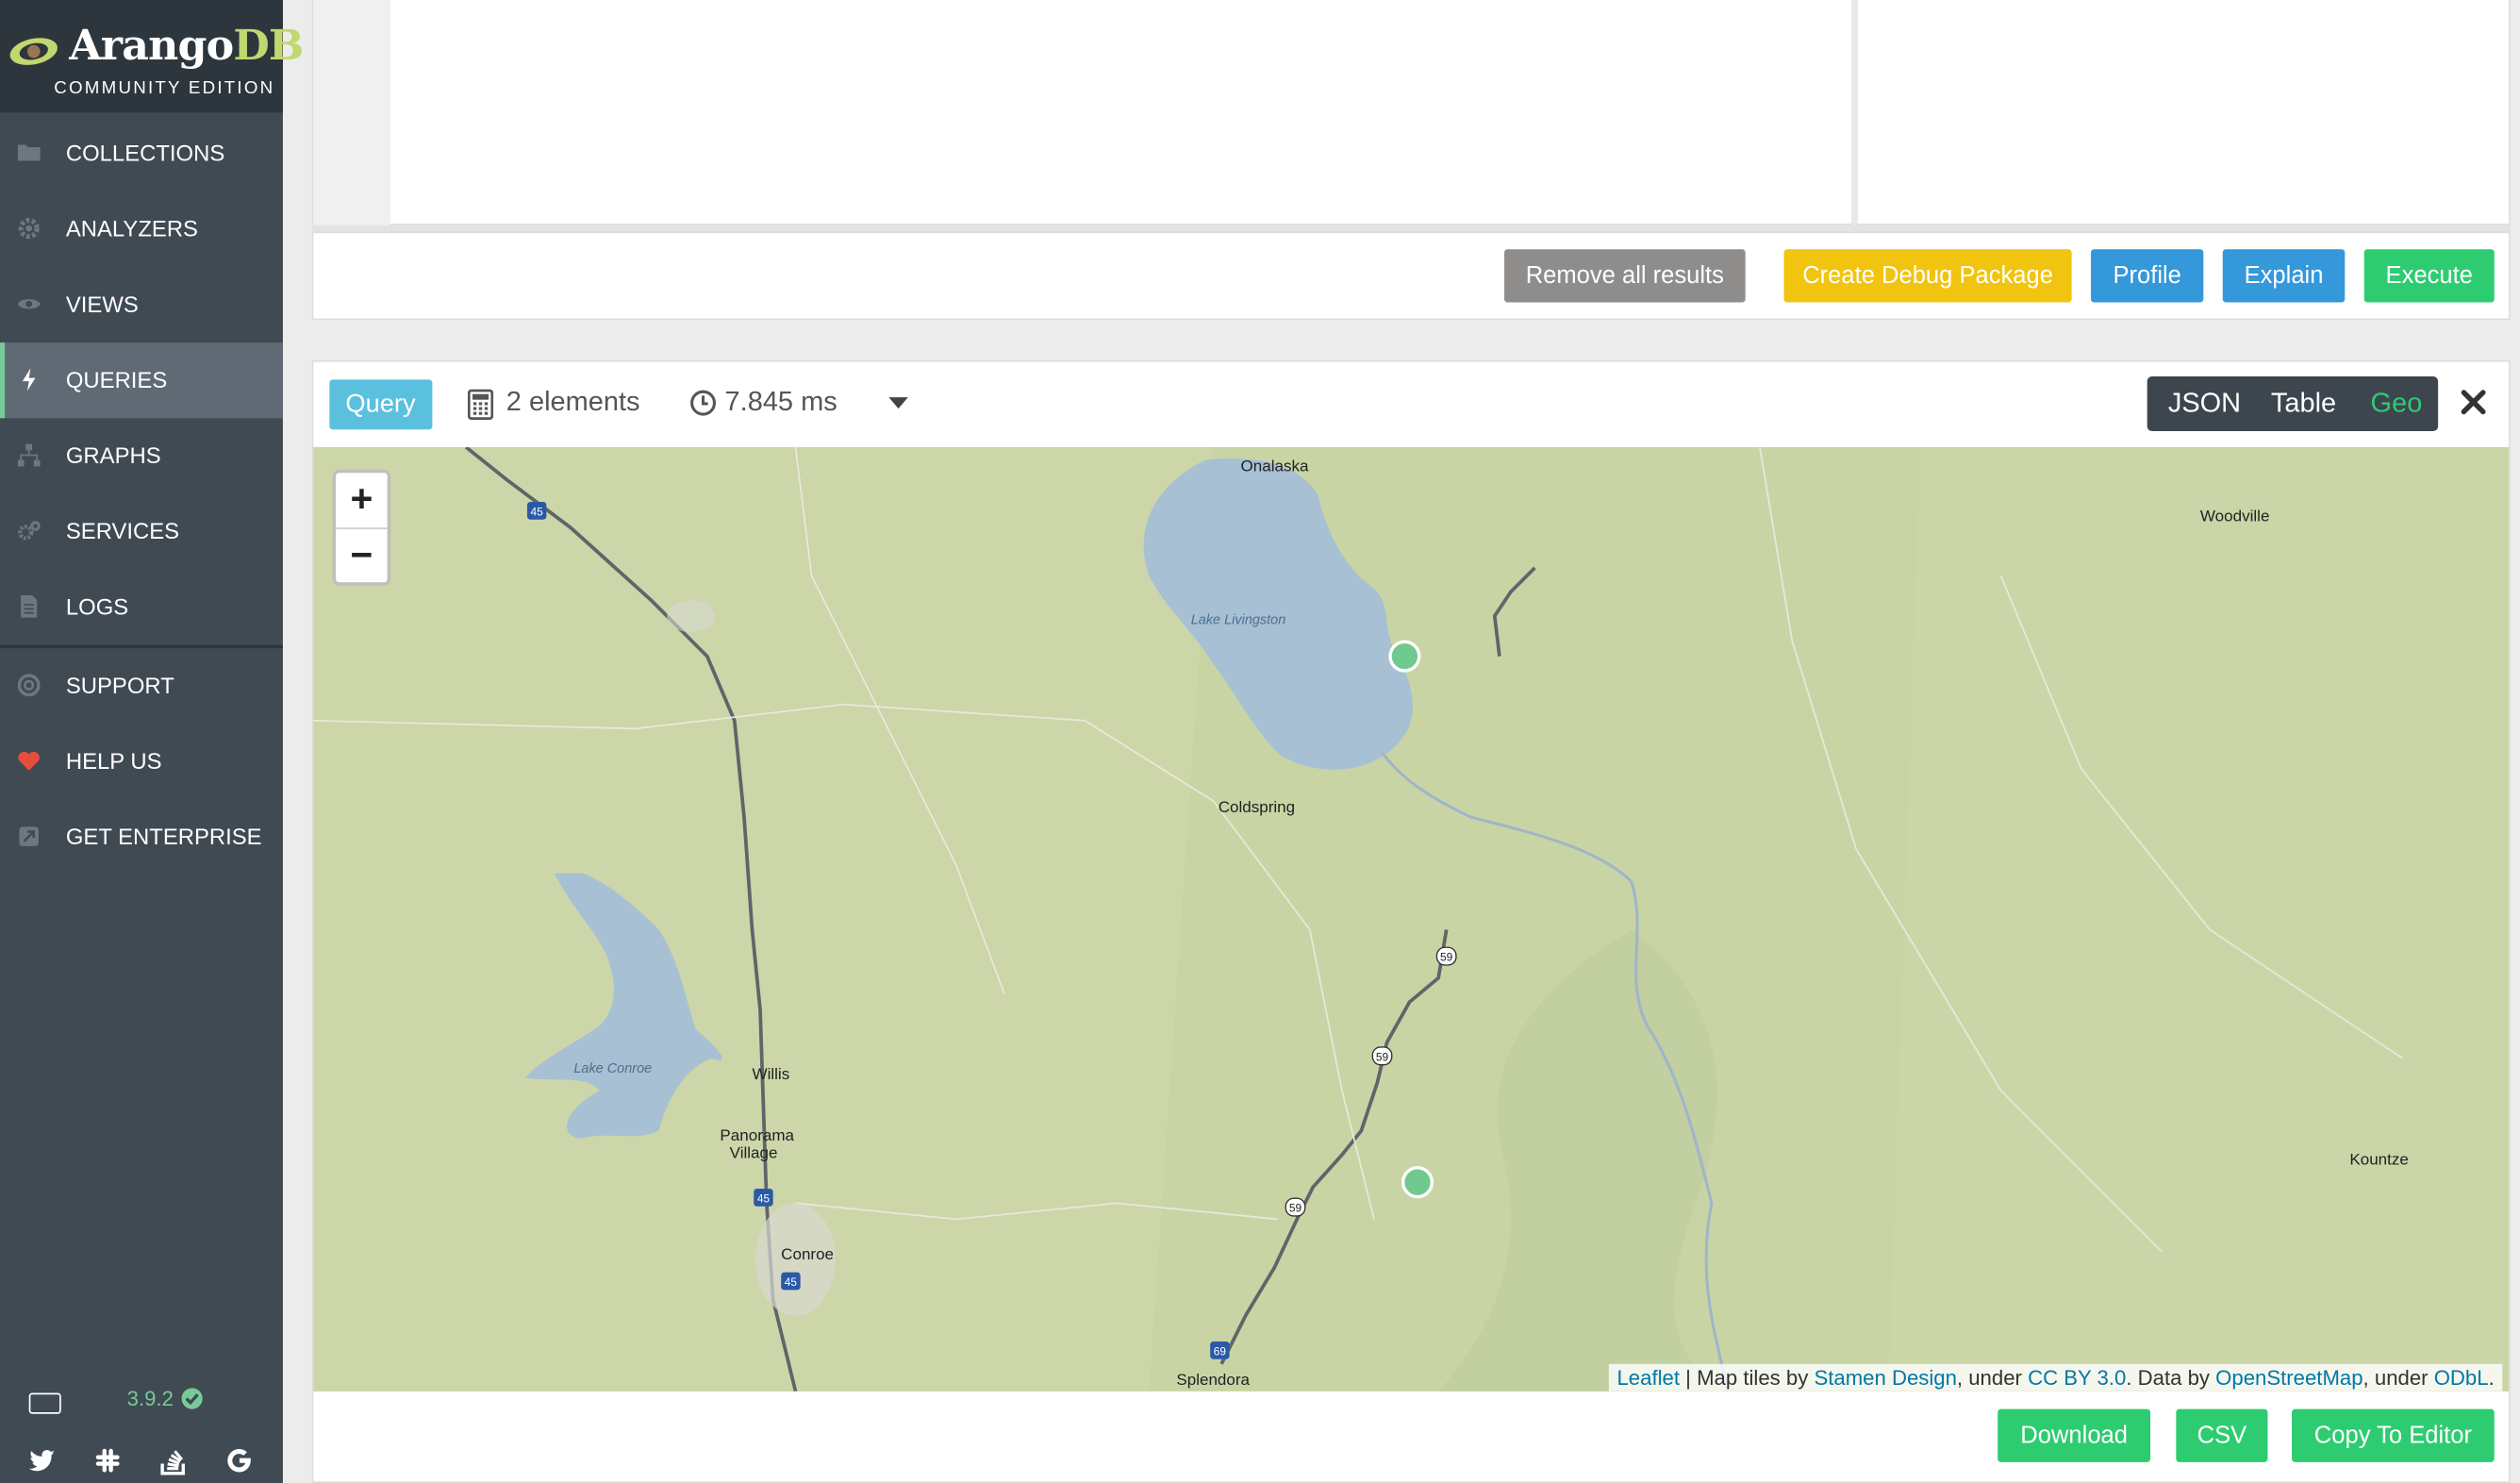  What do you see at coordinates (780, 402) in the screenshot?
I see `execution-time: 7.845 ms` at bounding box center [780, 402].